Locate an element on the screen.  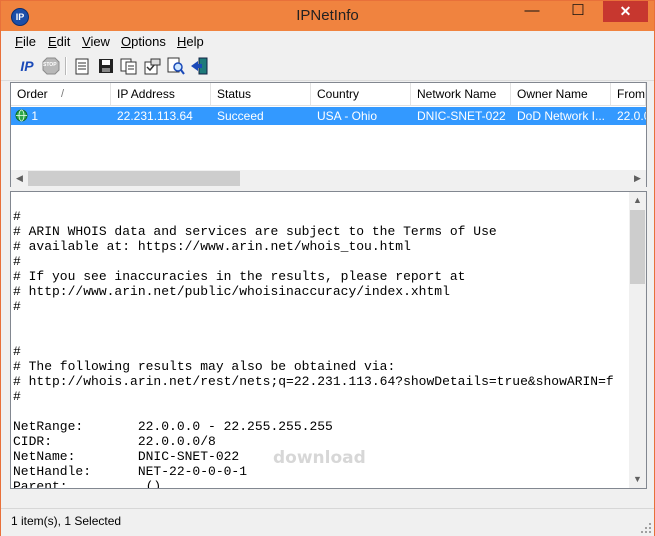
menu-edit: Edit is located at coordinates (59, 41).